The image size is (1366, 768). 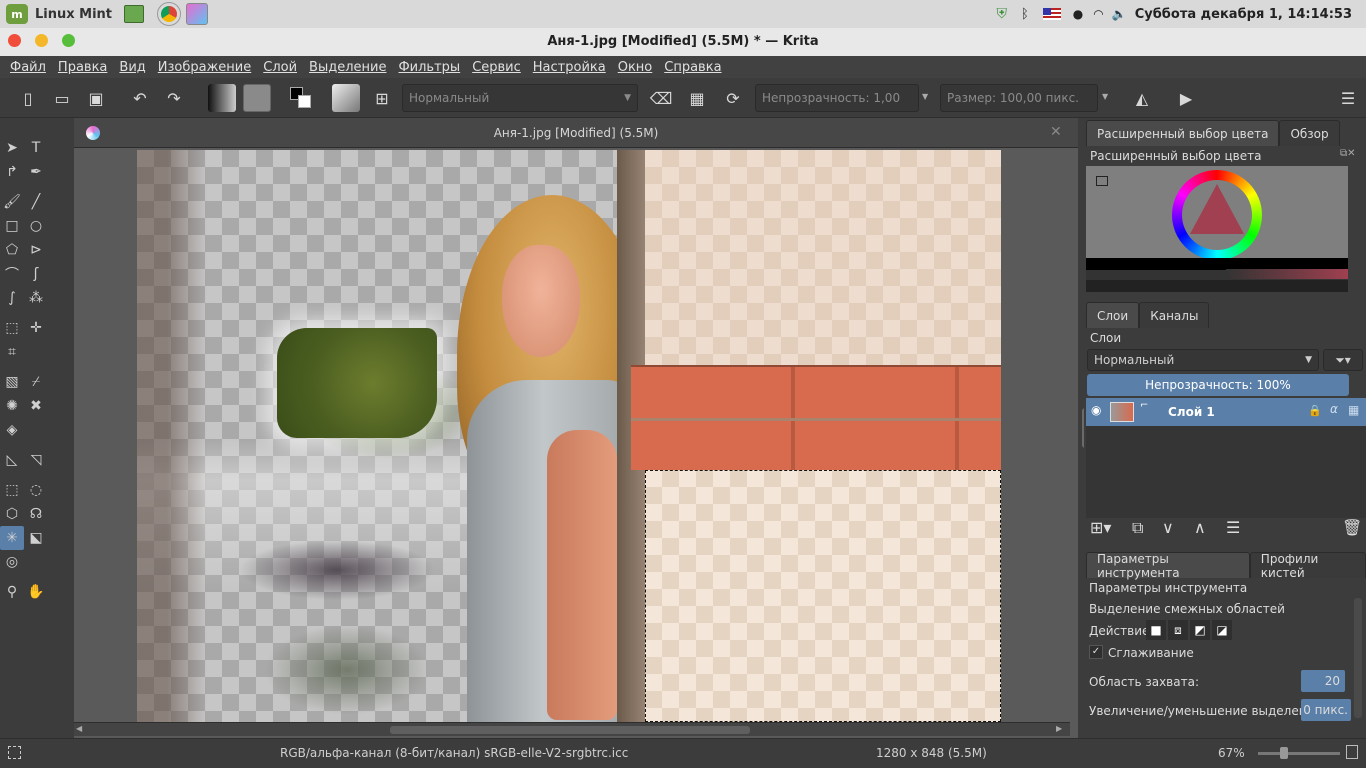 I want to click on color-selector-widget, so click(x=1217, y=229).